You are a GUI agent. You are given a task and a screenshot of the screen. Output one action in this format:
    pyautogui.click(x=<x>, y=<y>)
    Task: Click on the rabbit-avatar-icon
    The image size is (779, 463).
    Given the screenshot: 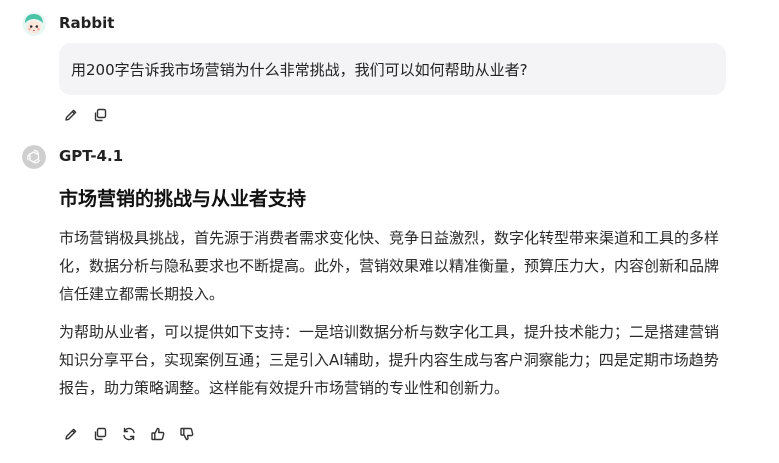 What is the action you would take?
    pyautogui.click(x=34, y=24)
    